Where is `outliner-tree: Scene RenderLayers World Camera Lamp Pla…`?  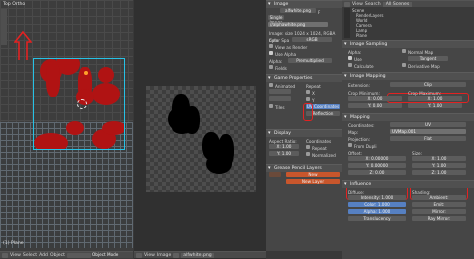 outliner-tree: Scene RenderLayers World Camera Lamp Pla… is located at coordinates (367, 23).